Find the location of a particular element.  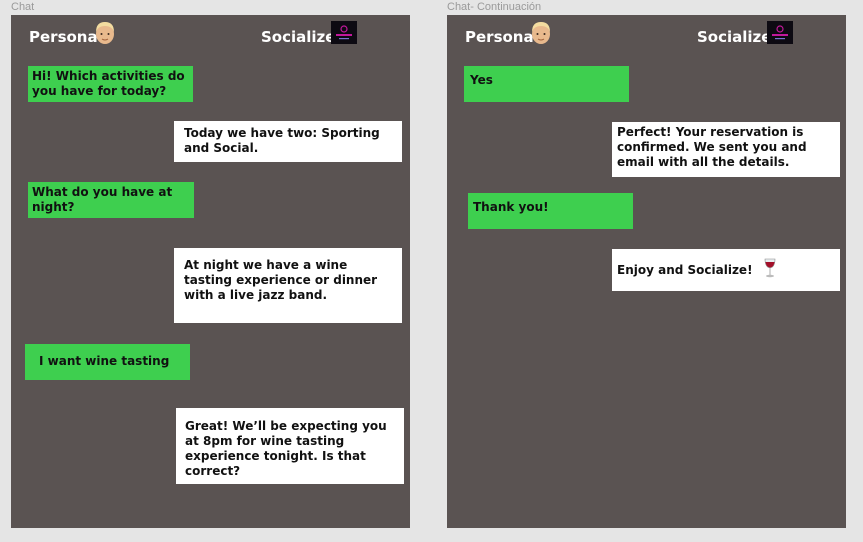

wine-glass-icon is located at coordinates (770, 268).